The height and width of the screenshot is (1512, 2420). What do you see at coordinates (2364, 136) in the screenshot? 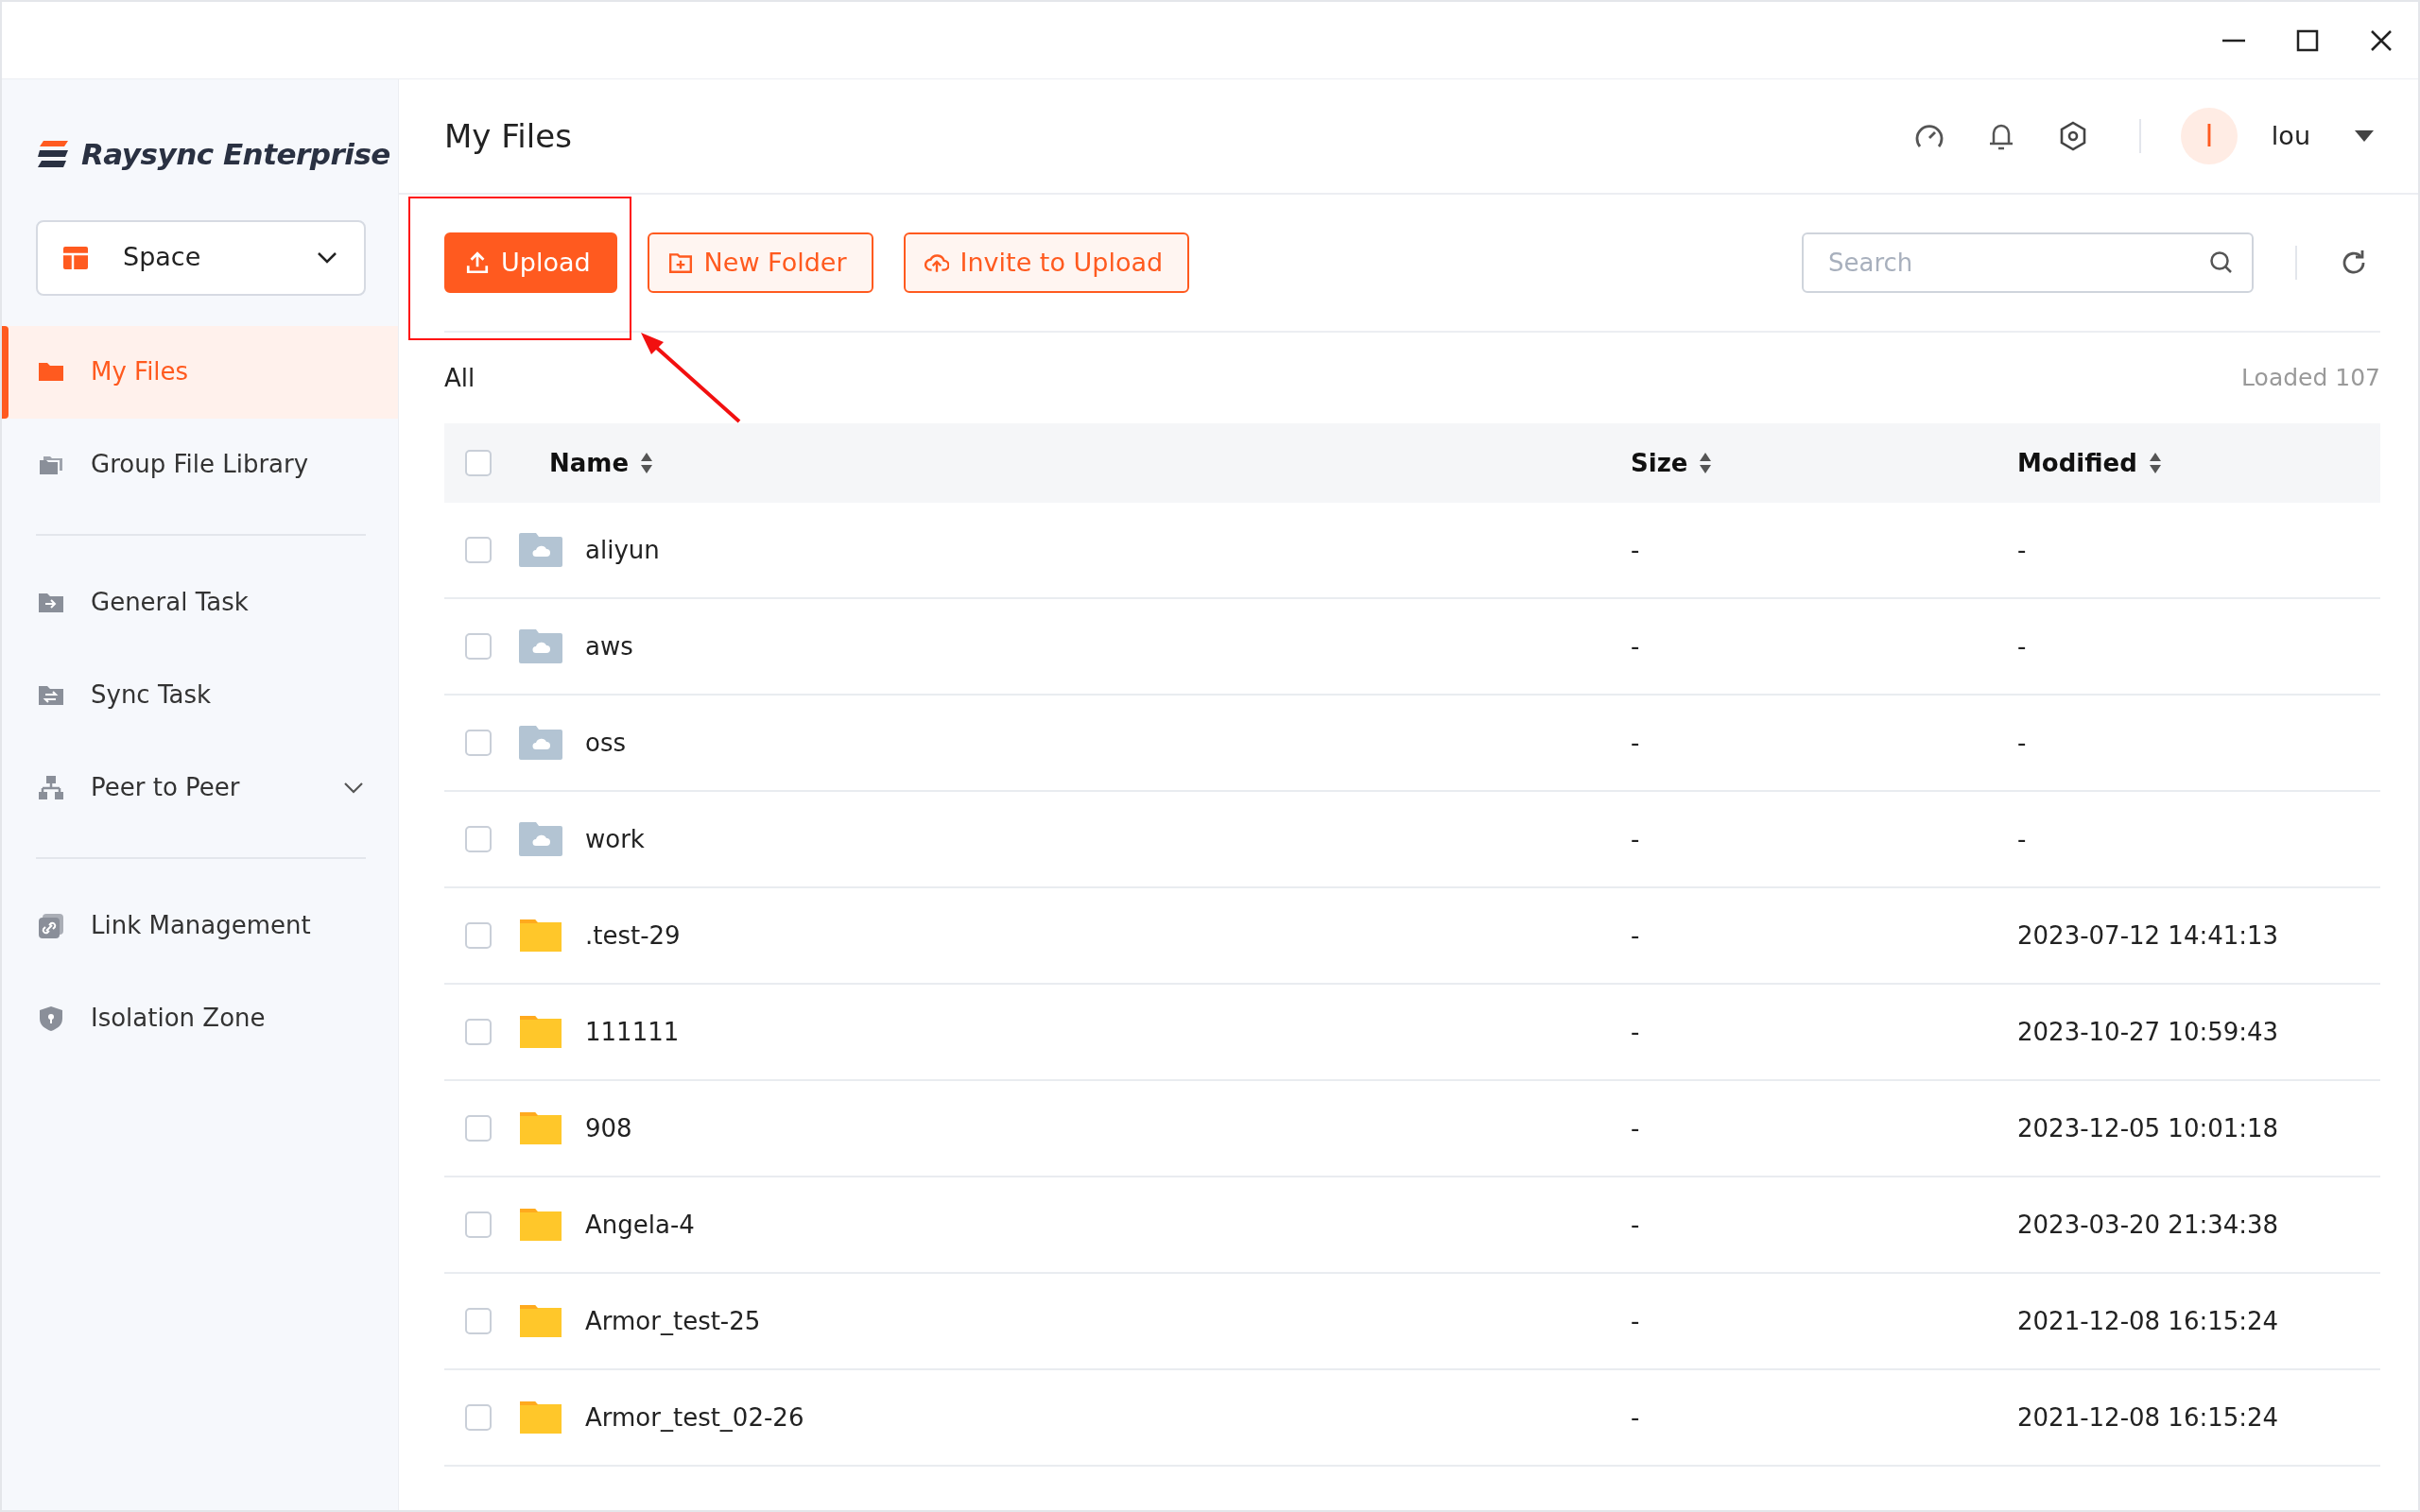
I see `caret-down-icon` at bounding box center [2364, 136].